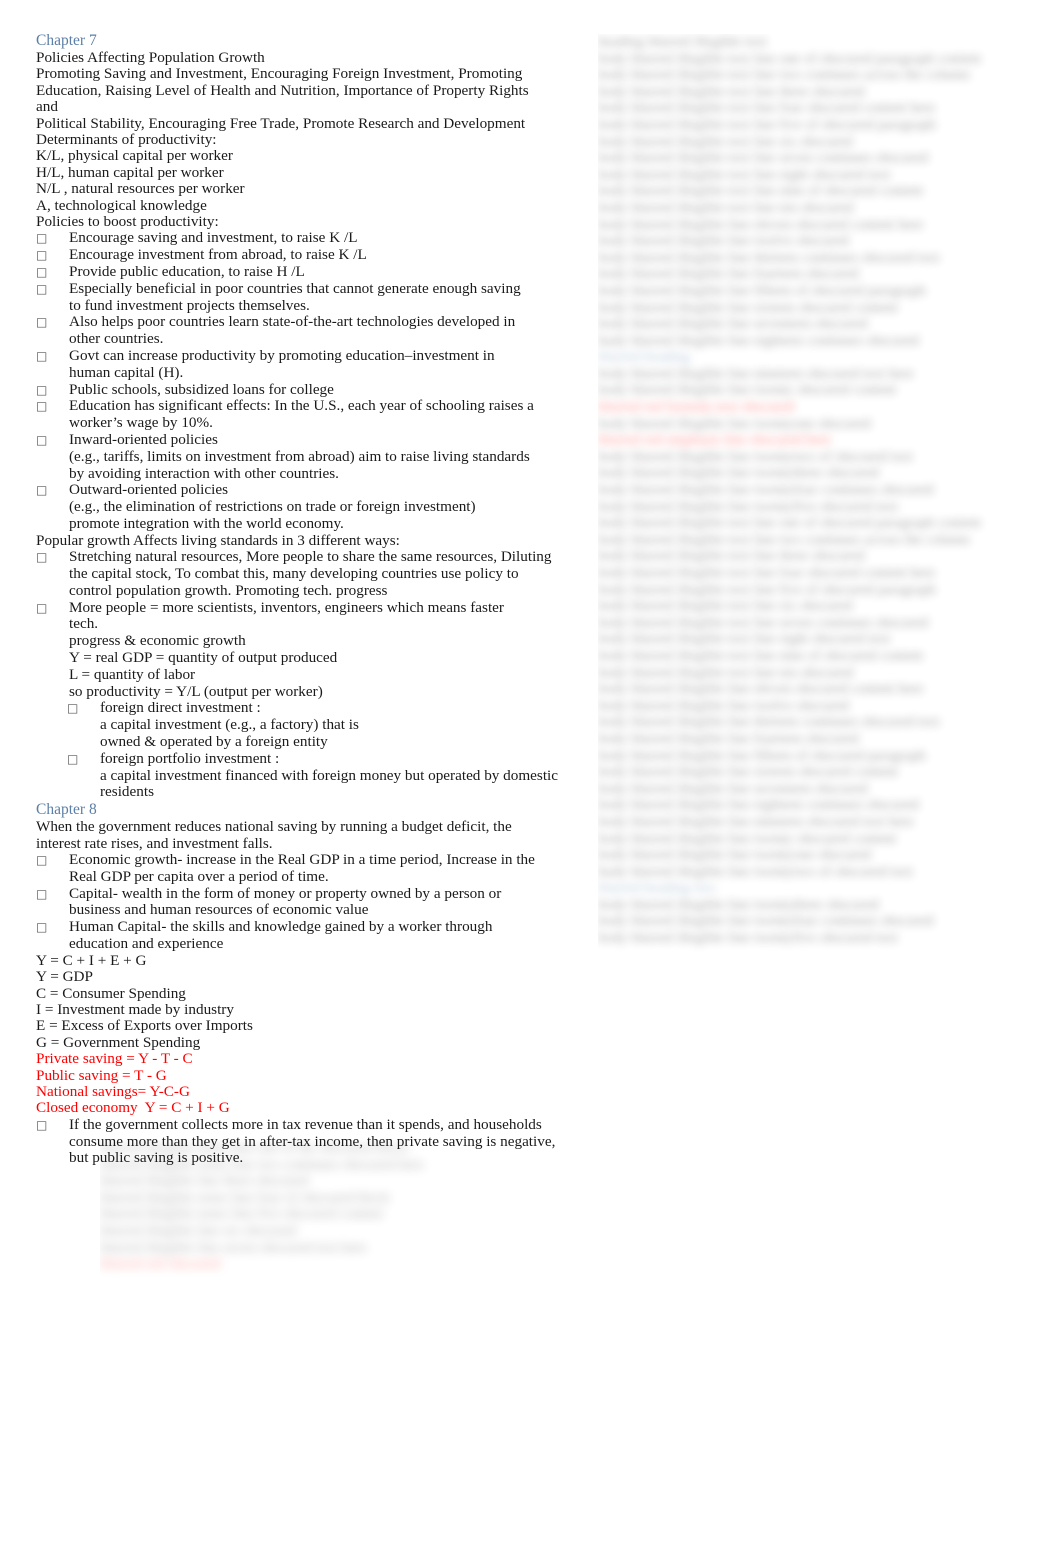  I want to click on growth-2-continuation: progress & economic growth, so click(157, 641).